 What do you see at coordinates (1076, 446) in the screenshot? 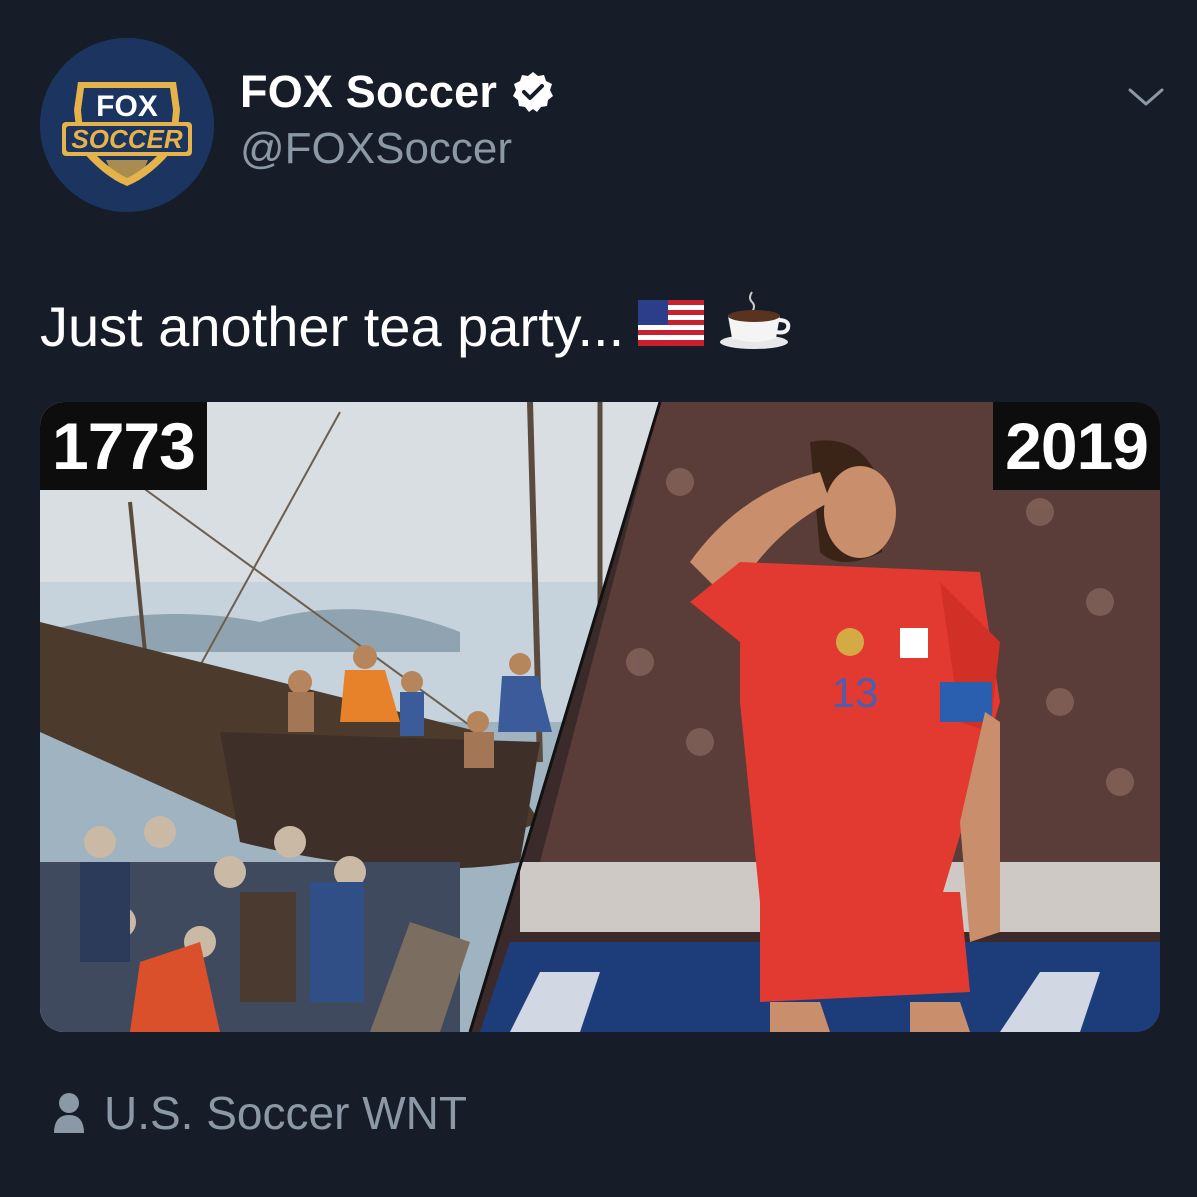
I see `year-label-2019: 2019` at bounding box center [1076, 446].